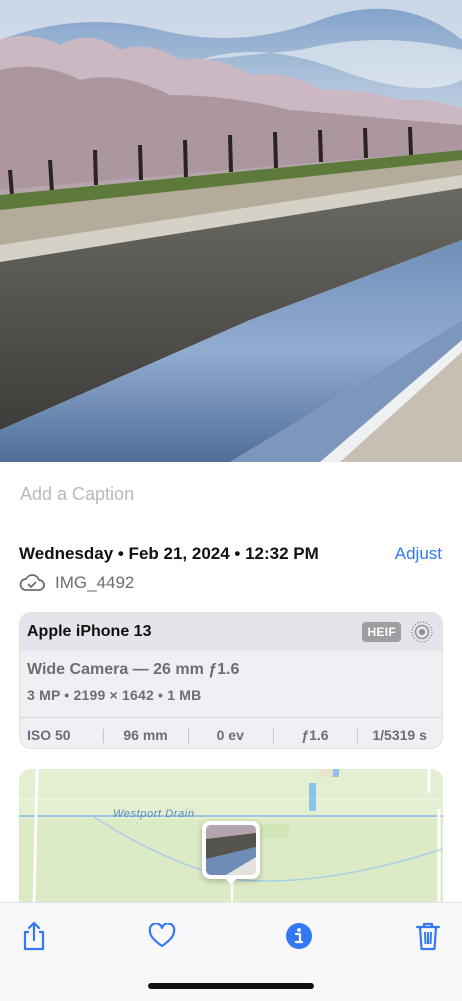 This screenshot has height=1001, width=462. I want to click on map-label: Westport Drain, so click(154, 814).